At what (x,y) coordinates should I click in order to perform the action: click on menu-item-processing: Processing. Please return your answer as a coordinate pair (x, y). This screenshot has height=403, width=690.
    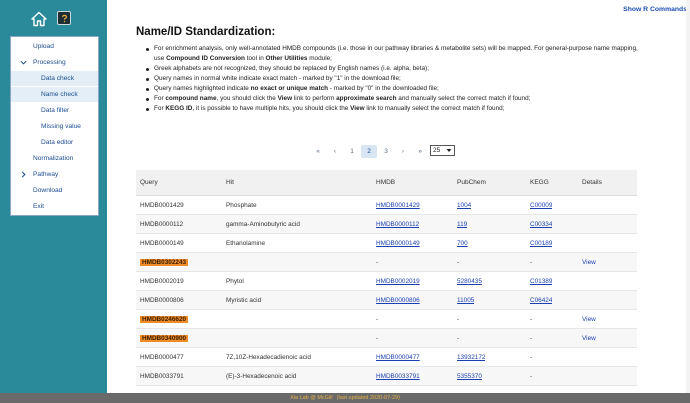
    Looking at the image, I should click on (54, 62).